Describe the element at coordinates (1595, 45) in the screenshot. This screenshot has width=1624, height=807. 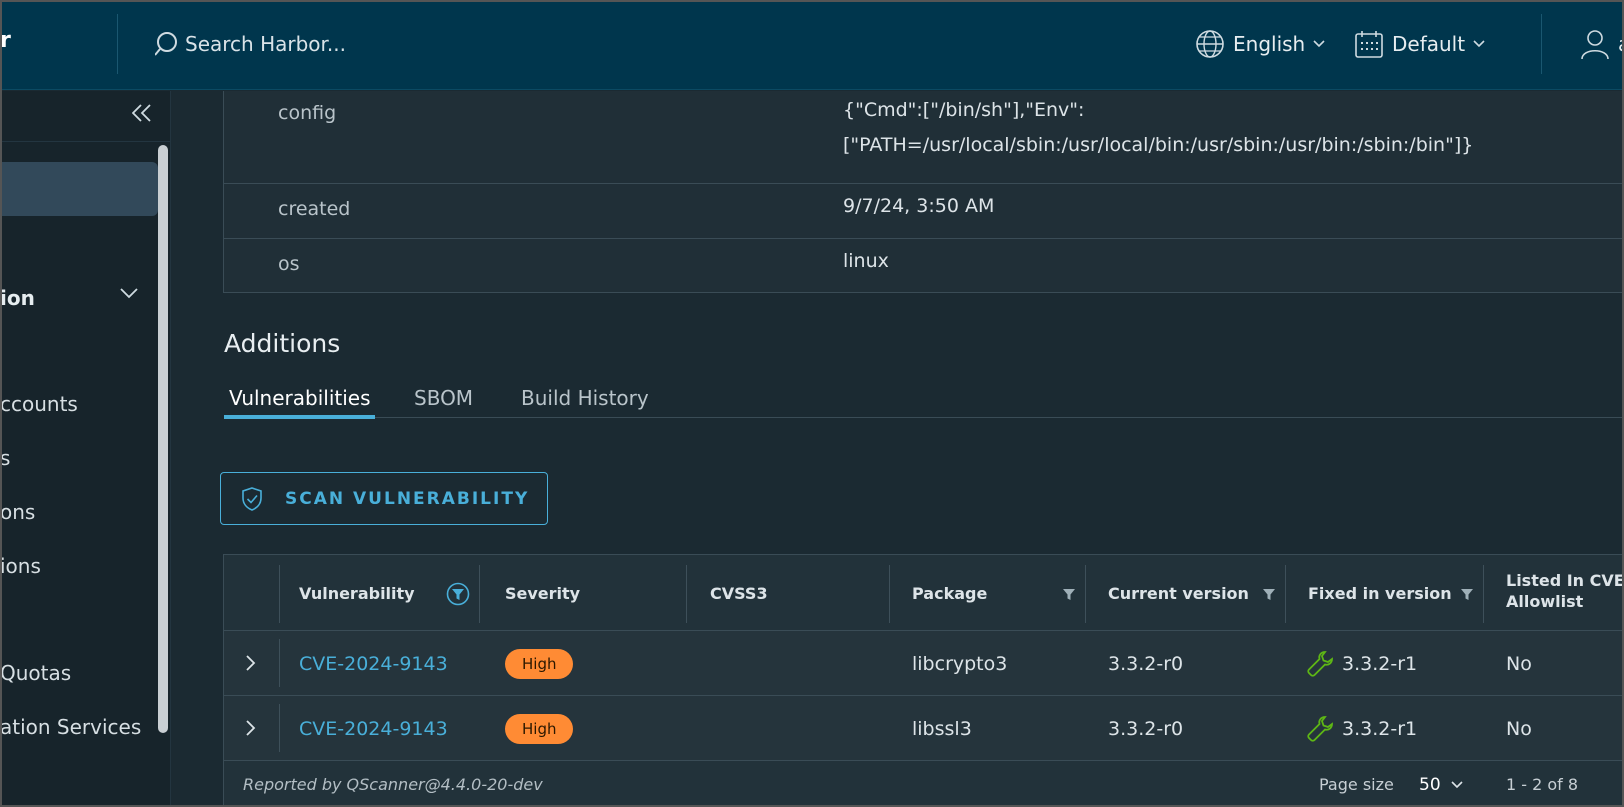
I see `user-icon` at that location.